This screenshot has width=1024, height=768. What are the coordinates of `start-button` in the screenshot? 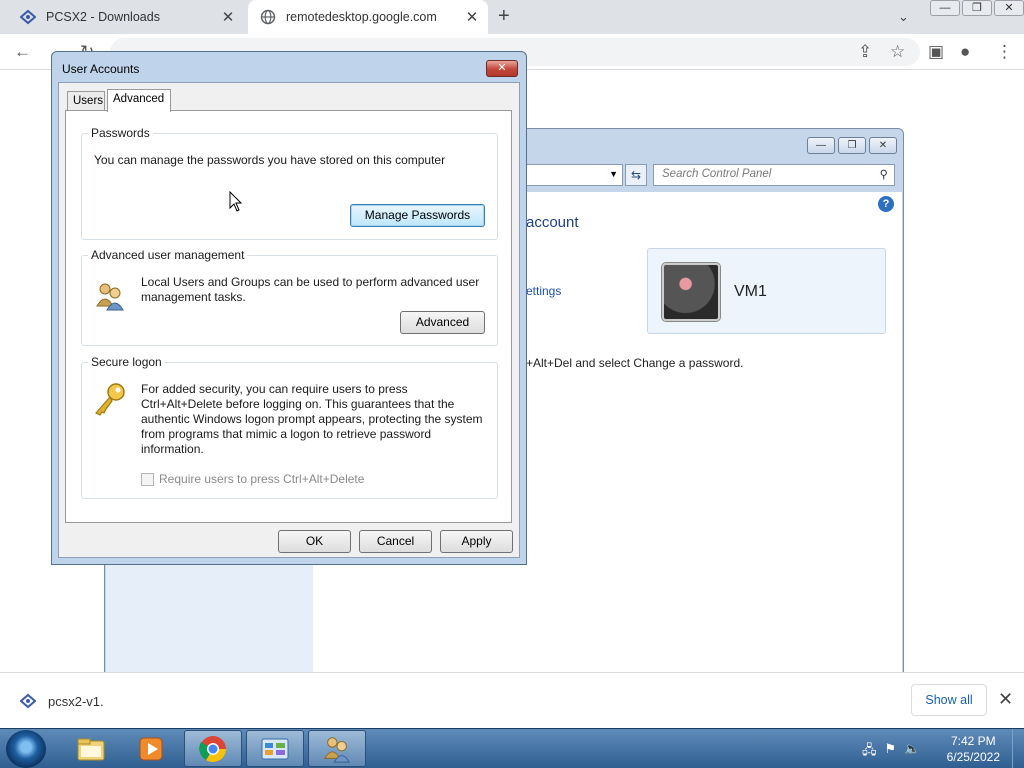 It's located at (26, 749).